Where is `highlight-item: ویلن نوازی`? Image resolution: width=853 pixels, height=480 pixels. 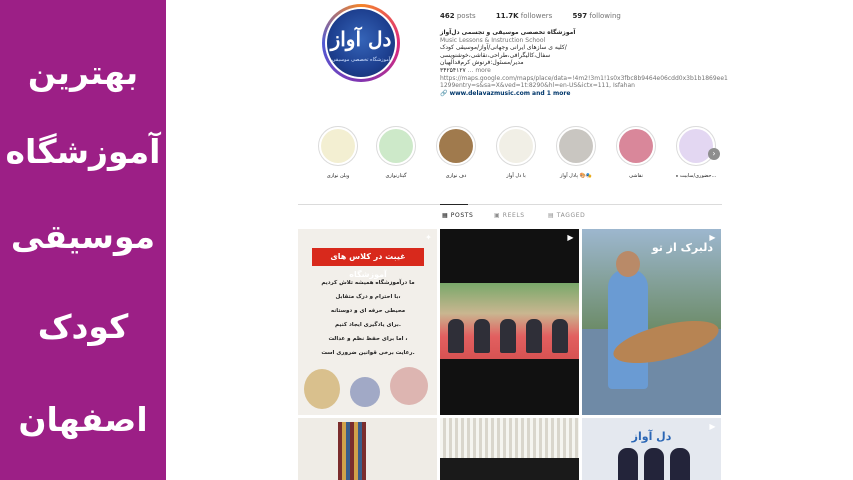
highlight-item: ویلن نوازی is located at coordinates (338, 152).